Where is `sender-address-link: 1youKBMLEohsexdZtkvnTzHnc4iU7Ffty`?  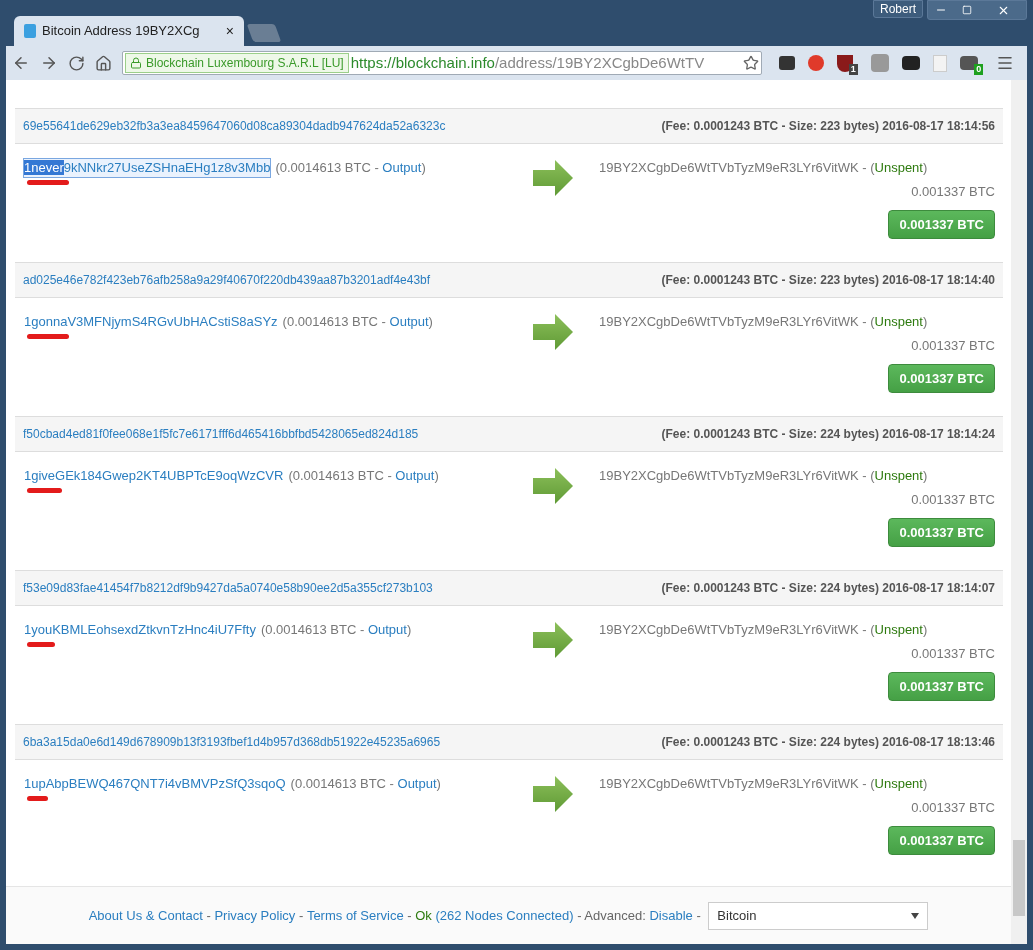 sender-address-link: 1youKBMLEohsexdZtkvnTzHnc4iU7Ffty is located at coordinates (140, 630).